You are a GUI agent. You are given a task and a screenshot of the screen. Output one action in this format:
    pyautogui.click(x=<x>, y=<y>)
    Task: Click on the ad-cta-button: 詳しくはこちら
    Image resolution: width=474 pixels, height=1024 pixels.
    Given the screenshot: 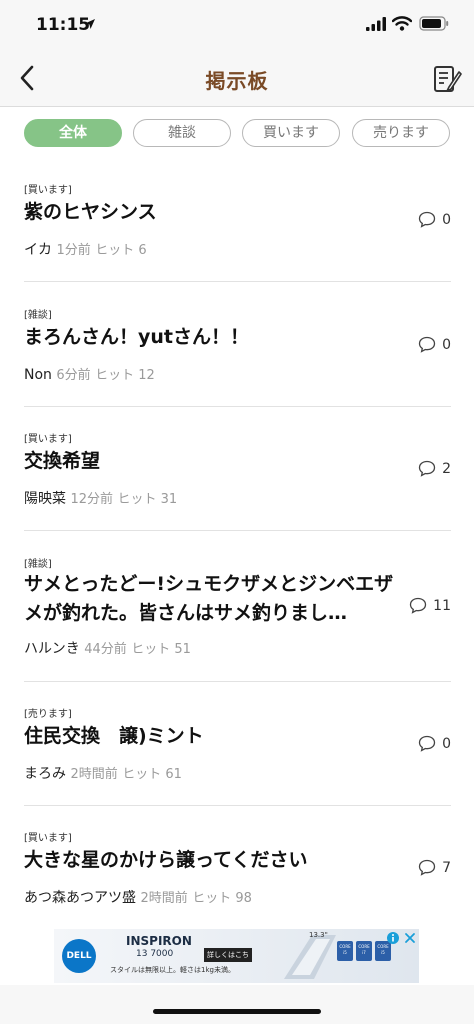 What is the action you would take?
    pyautogui.click(x=228, y=960)
    